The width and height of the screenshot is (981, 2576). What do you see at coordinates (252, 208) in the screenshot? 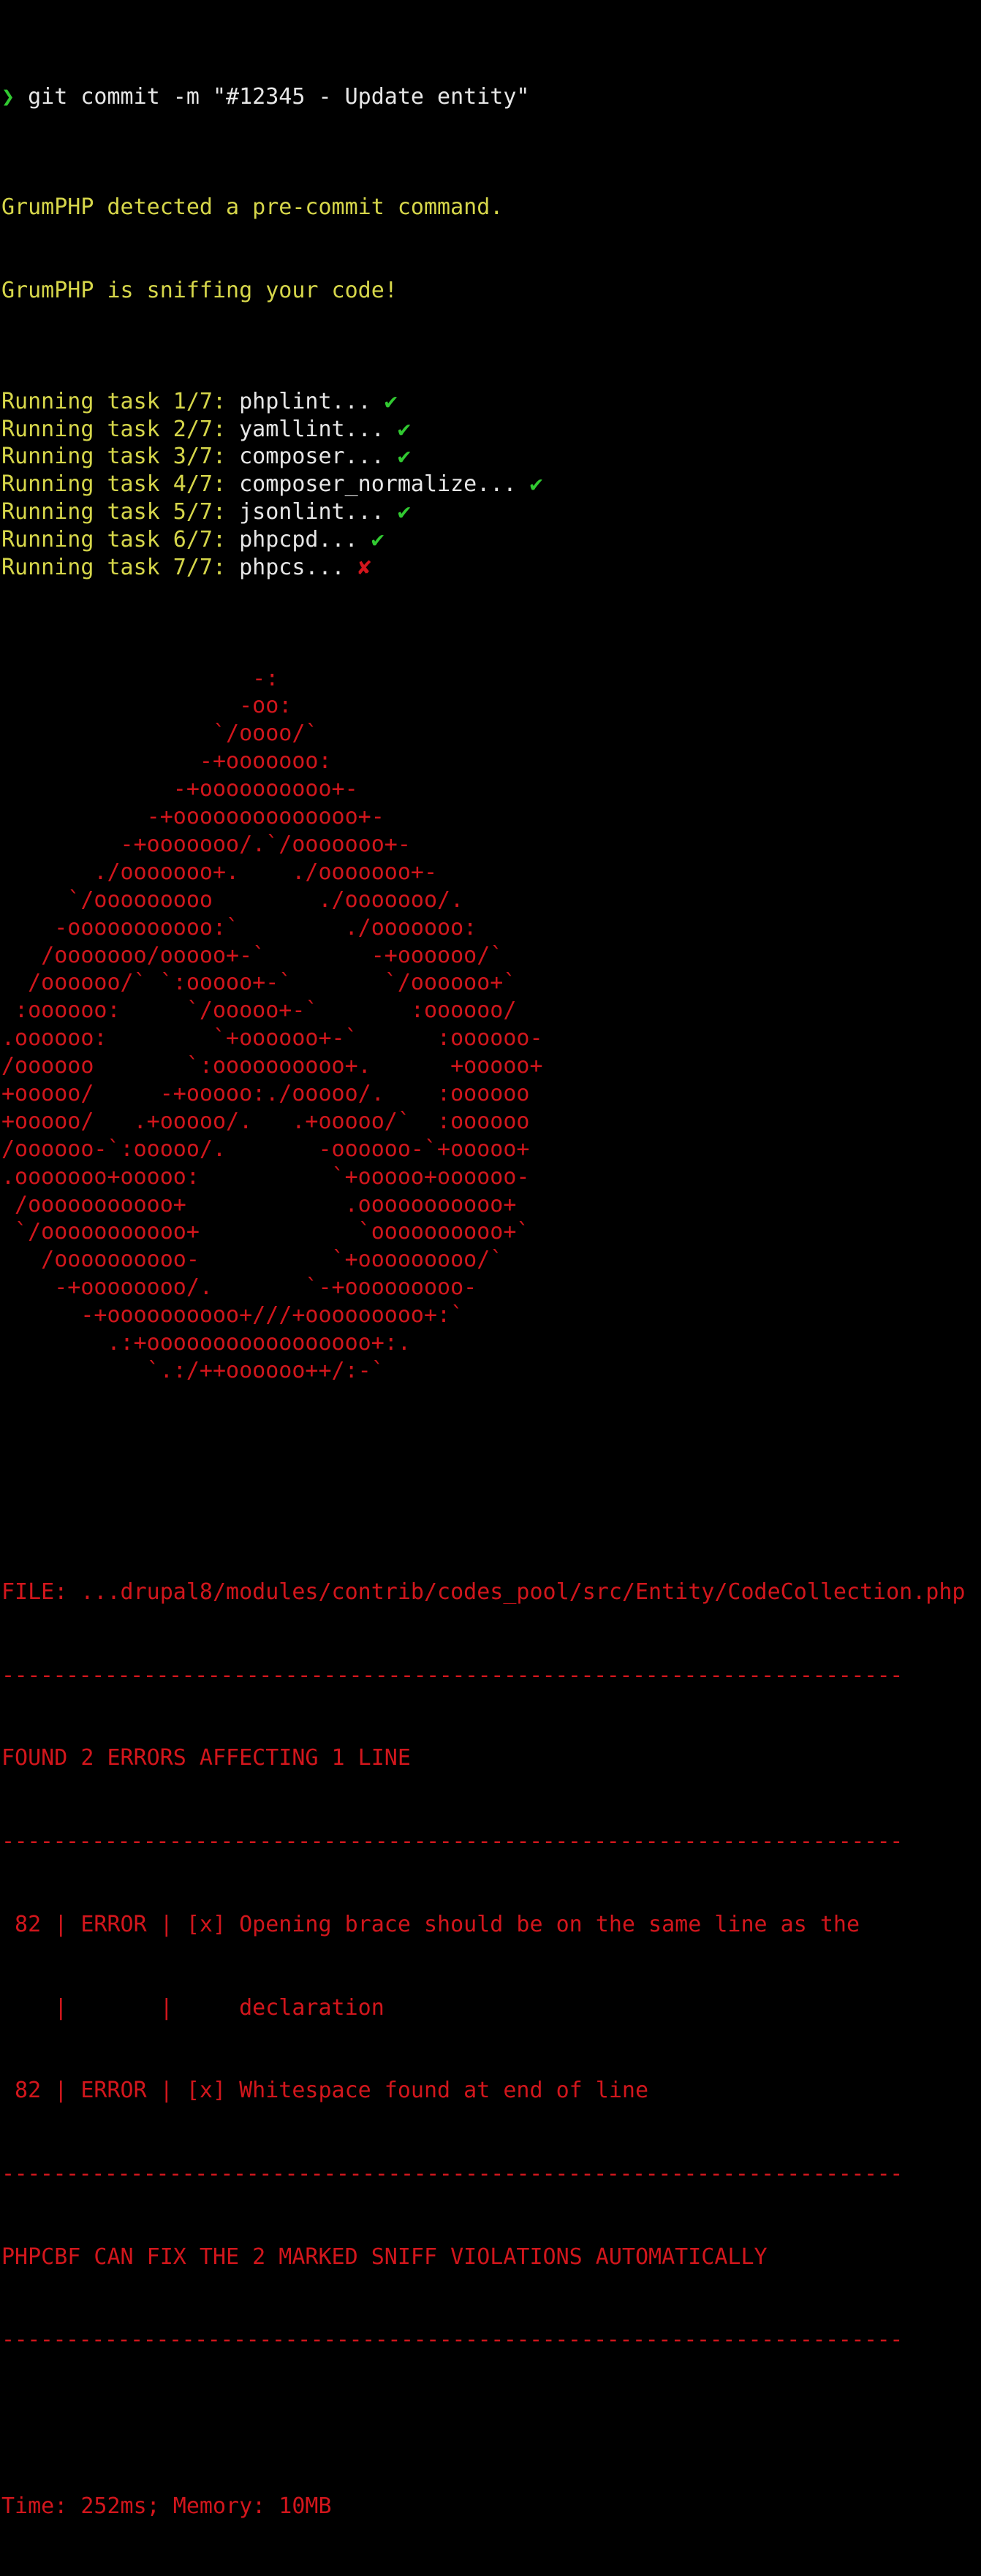
I see `intro-line: GrumPHP detected a pre-commit command.` at bounding box center [252, 208].